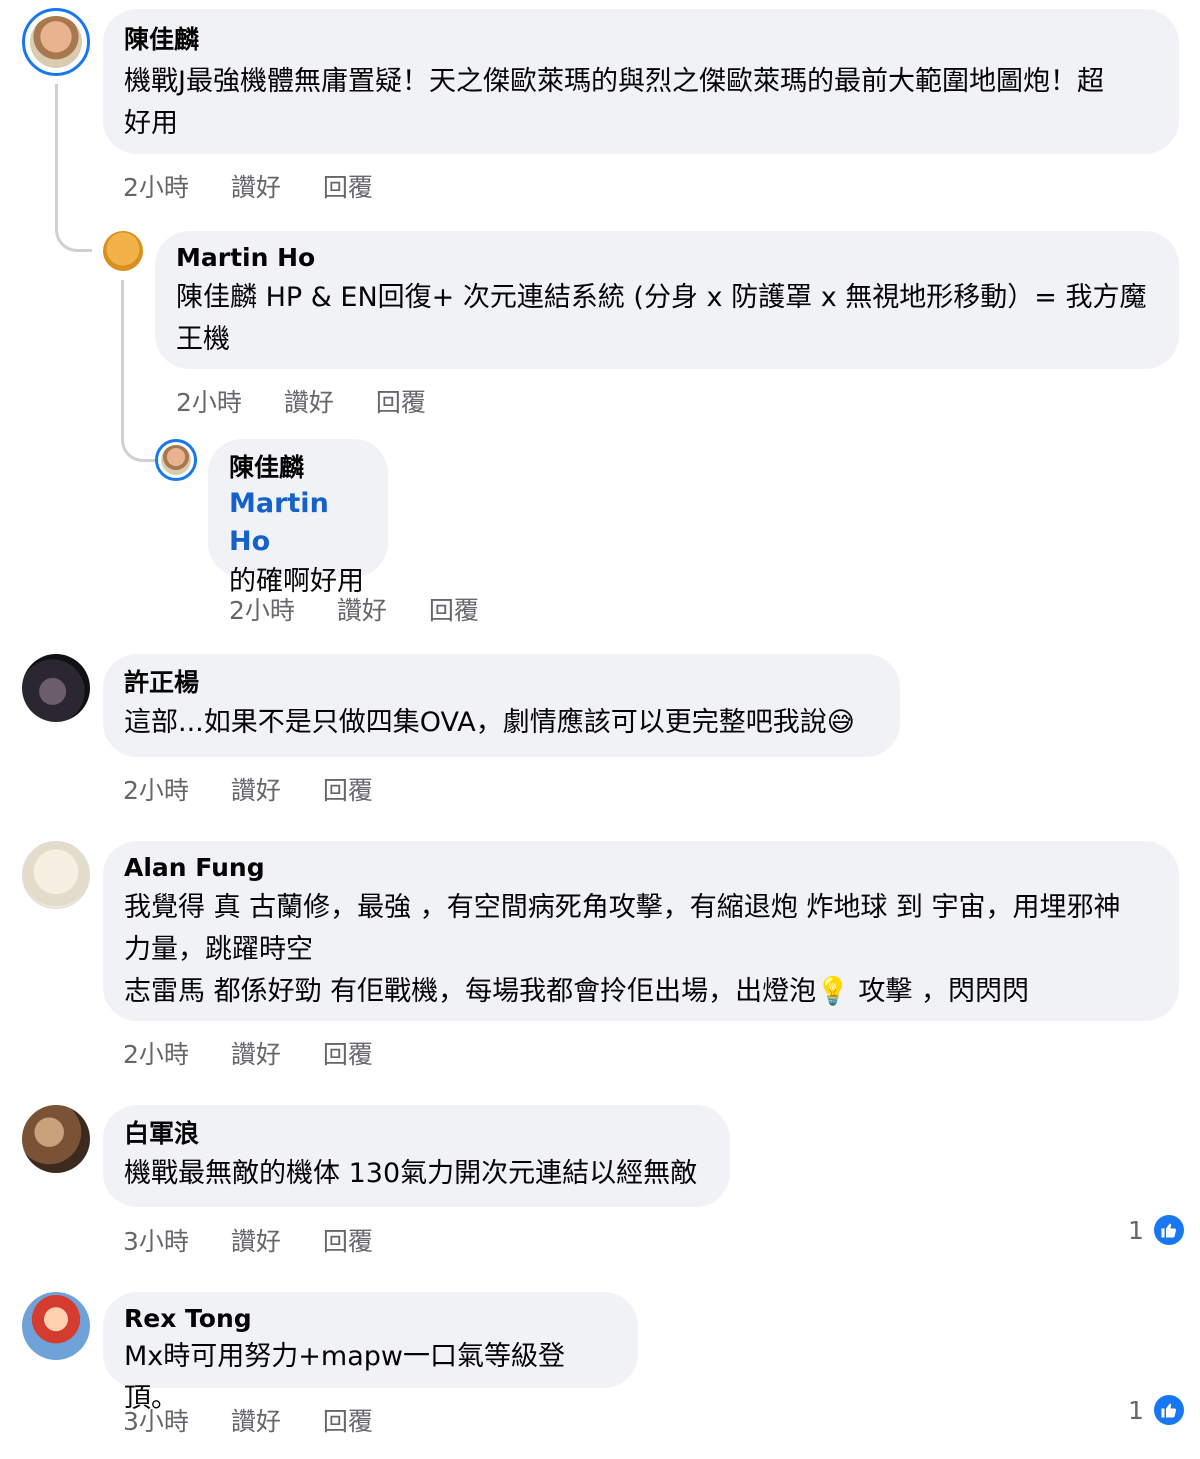  I want to click on comment-author: Rex Tong, so click(371, 1319).